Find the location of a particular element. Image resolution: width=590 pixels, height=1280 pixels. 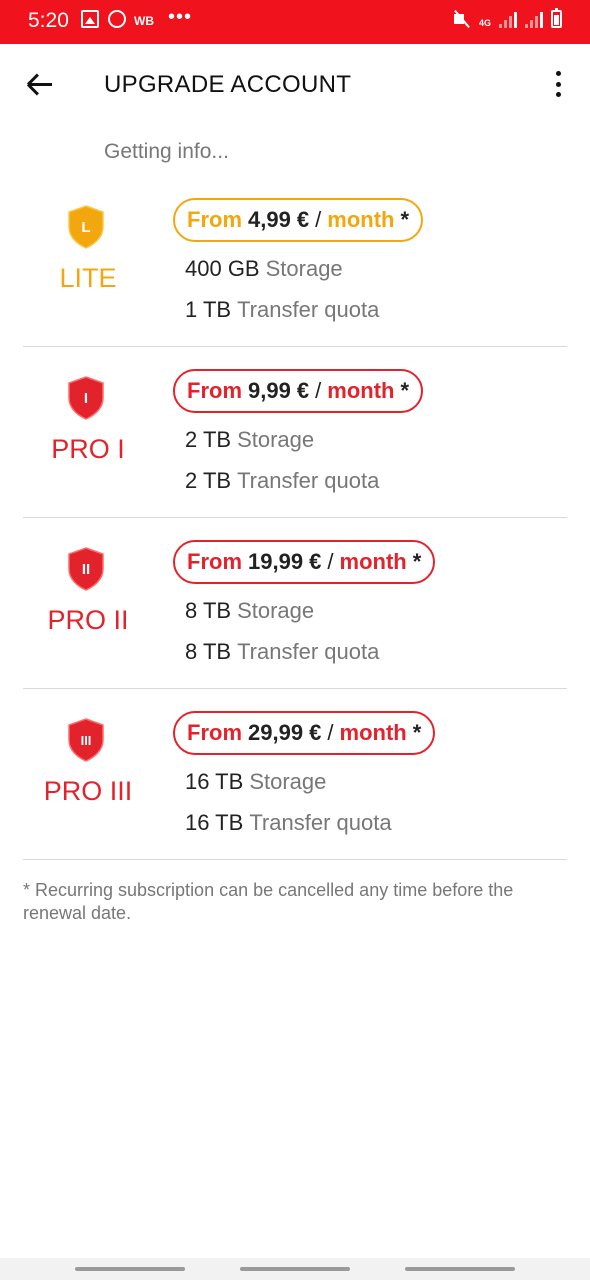

storage-feature: 2 TB Storage is located at coordinates (249, 440).